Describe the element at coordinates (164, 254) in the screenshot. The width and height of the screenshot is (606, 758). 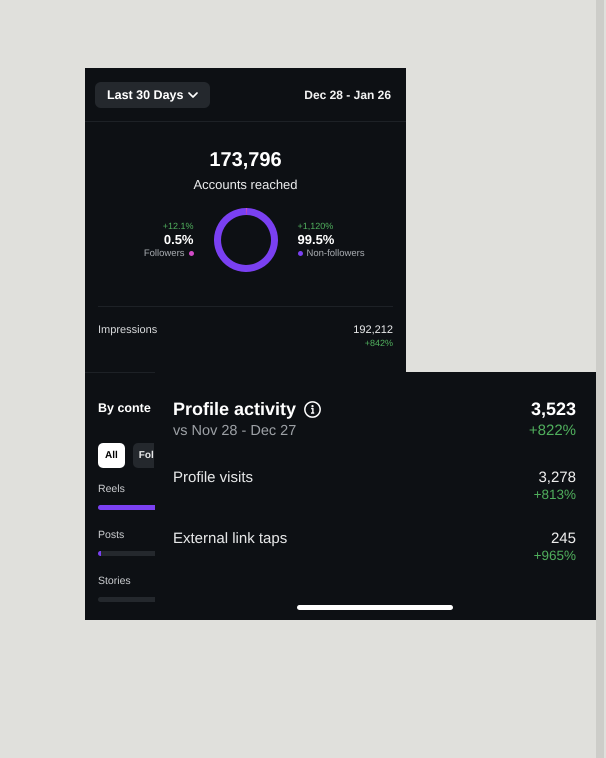
I see `legend-label: Followers` at that location.